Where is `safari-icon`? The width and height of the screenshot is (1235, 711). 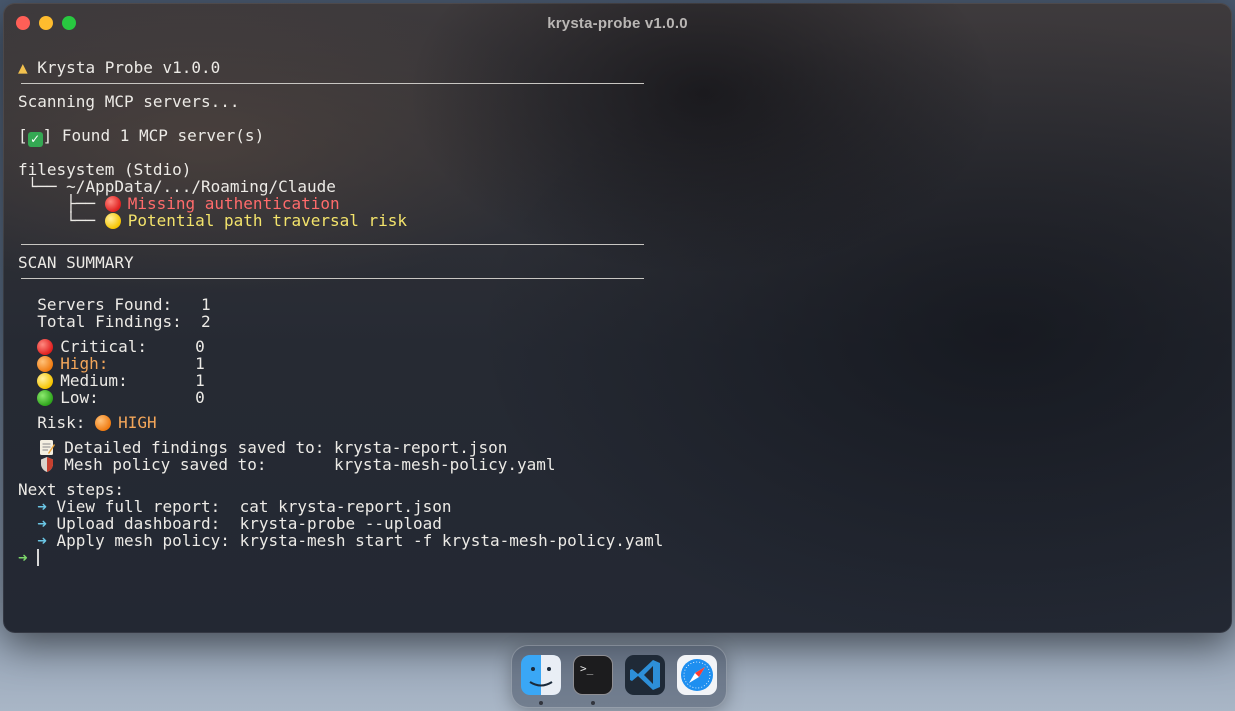
safari-icon is located at coordinates (697, 675).